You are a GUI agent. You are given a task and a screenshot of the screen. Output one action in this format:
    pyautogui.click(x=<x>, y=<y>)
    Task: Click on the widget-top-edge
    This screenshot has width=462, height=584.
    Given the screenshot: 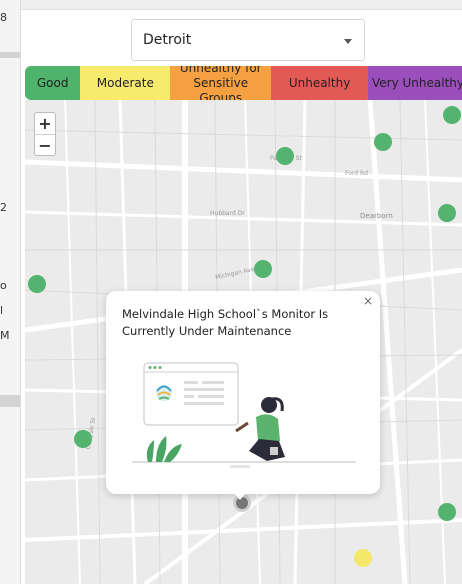 What is the action you would take?
    pyautogui.click(x=241, y=5)
    